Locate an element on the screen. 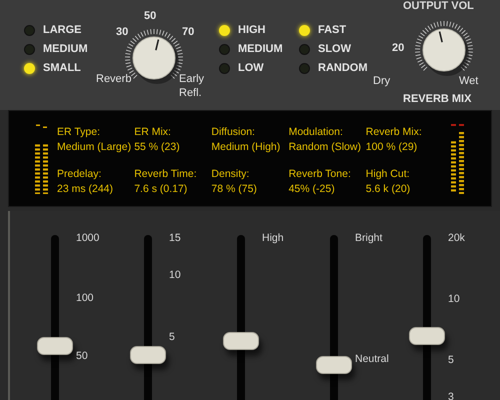 The width and height of the screenshot is (500, 400). option-label: SLOW is located at coordinates (334, 49).